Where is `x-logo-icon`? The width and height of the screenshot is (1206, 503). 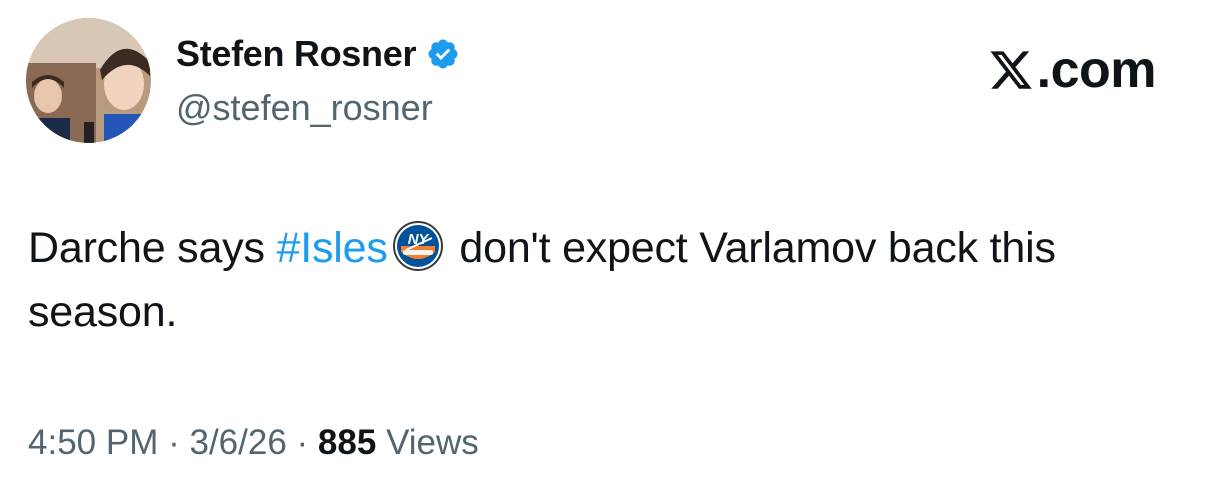 x-logo-icon is located at coordinates (1011, 70).